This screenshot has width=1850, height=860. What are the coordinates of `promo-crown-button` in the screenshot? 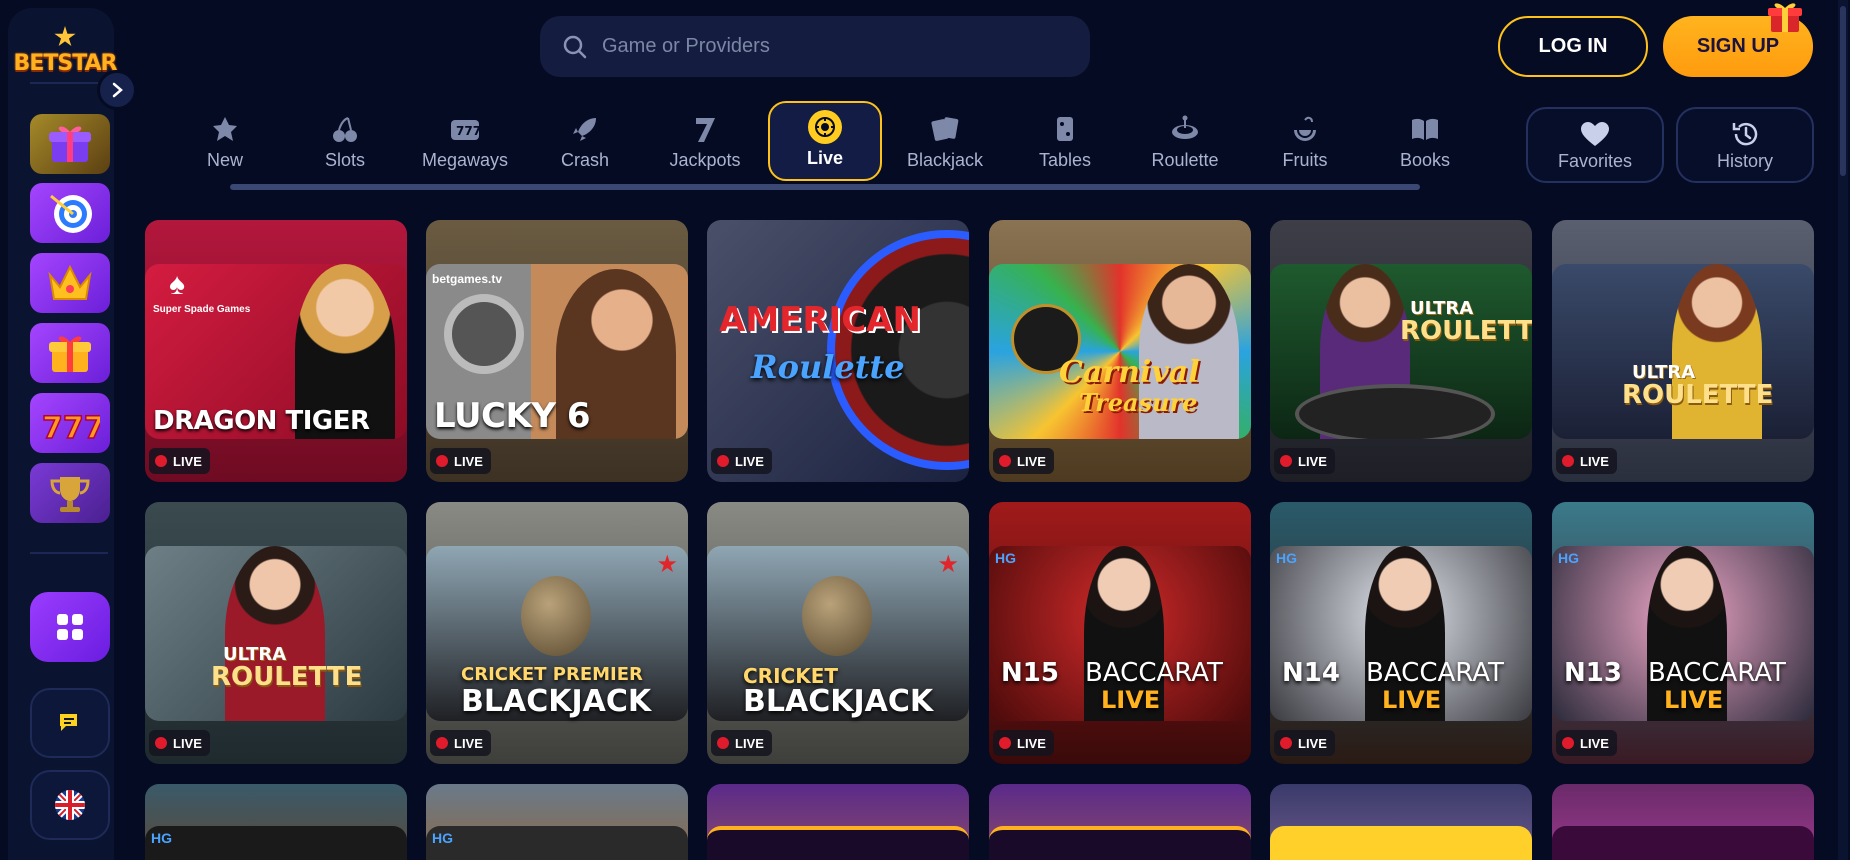 It's located at (70, 283).